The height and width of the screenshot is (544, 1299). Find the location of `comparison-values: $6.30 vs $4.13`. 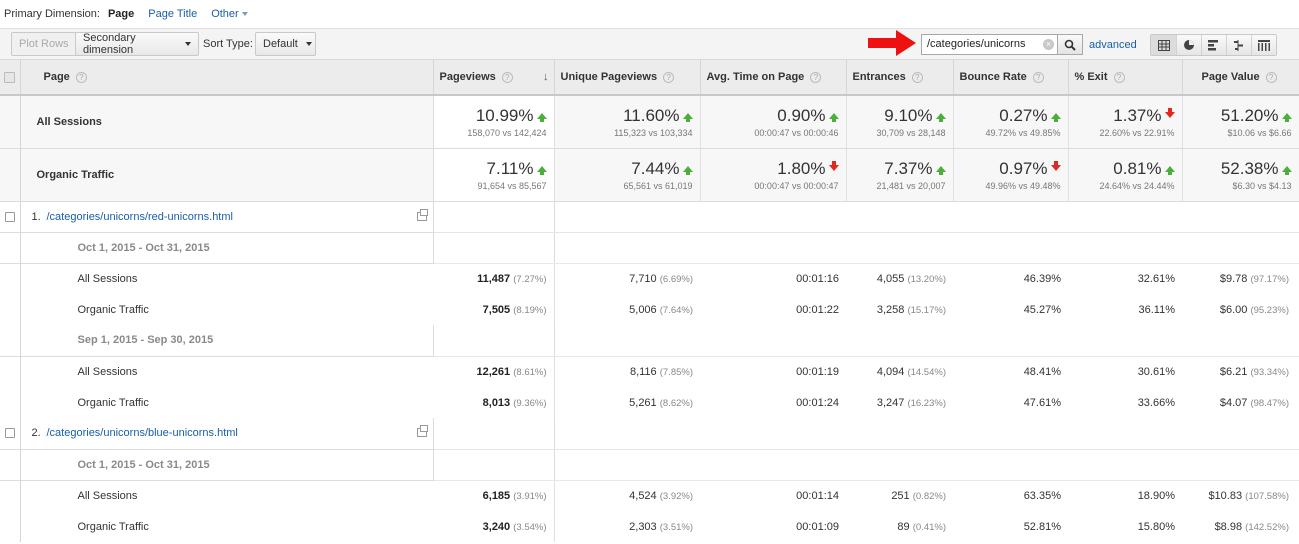

comparison-values: $6.30 vs $4.13 is located at coordinates (1262, 185).